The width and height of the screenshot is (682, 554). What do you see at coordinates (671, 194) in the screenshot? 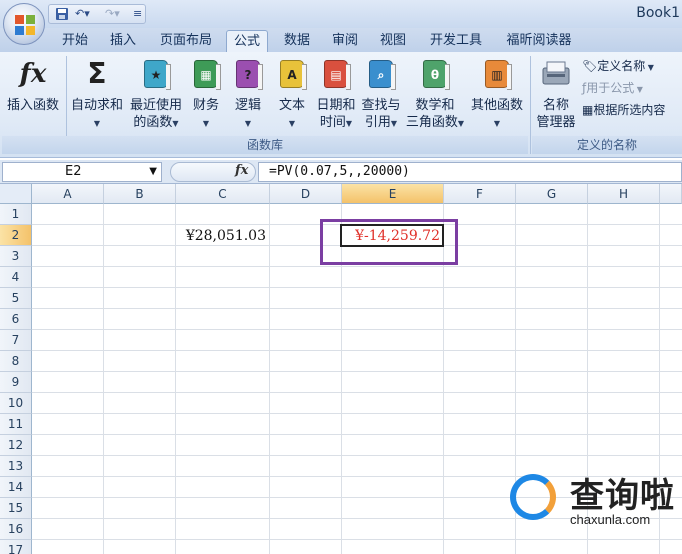
I see `column-header-partial` at bounding box center [671, 194].